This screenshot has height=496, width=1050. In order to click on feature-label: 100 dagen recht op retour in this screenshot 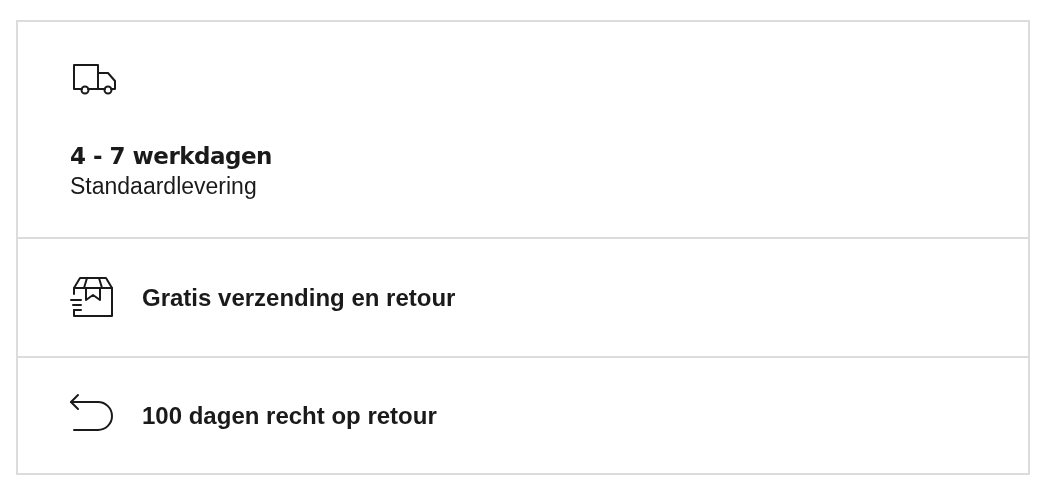, I will do `click(289, 415)`.